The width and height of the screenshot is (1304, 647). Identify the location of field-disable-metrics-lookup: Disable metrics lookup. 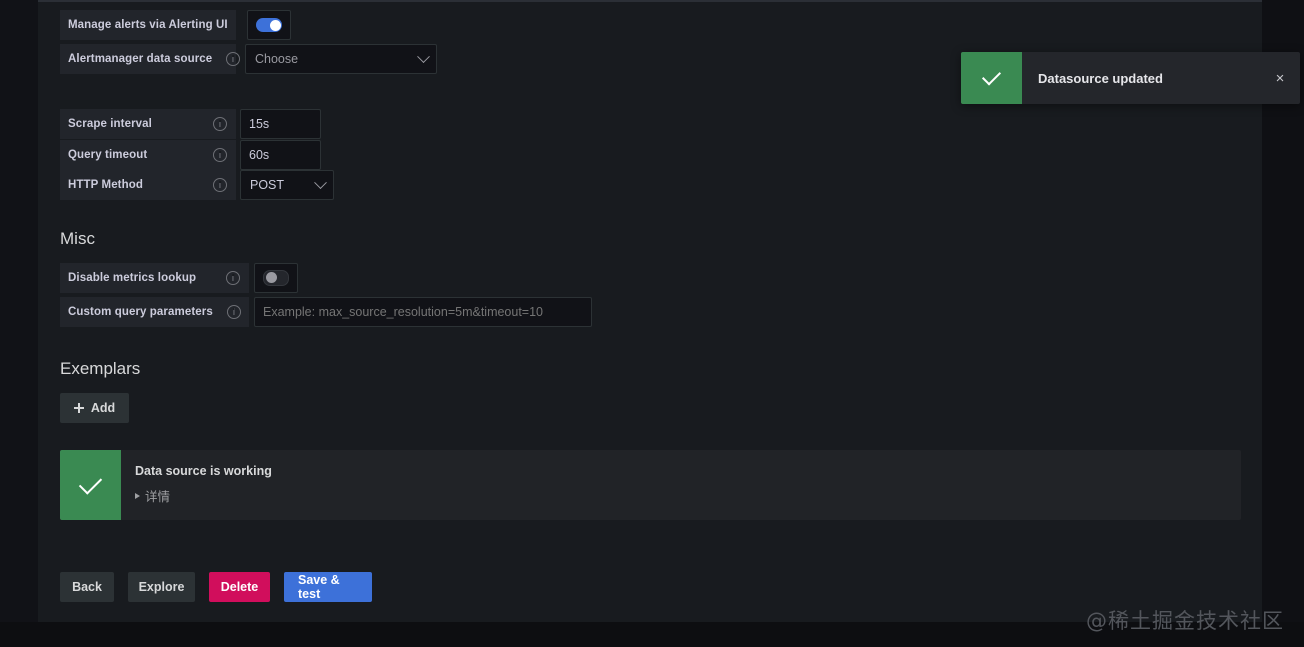
(179, 278).